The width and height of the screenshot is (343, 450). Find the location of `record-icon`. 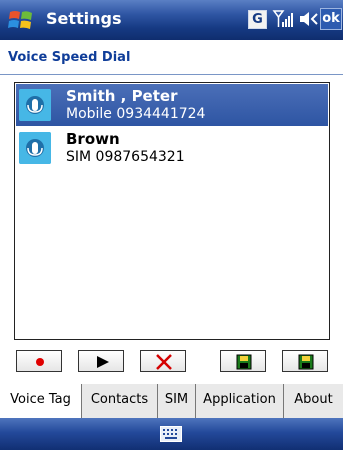

record-icon is located at coordinates (40, 362).